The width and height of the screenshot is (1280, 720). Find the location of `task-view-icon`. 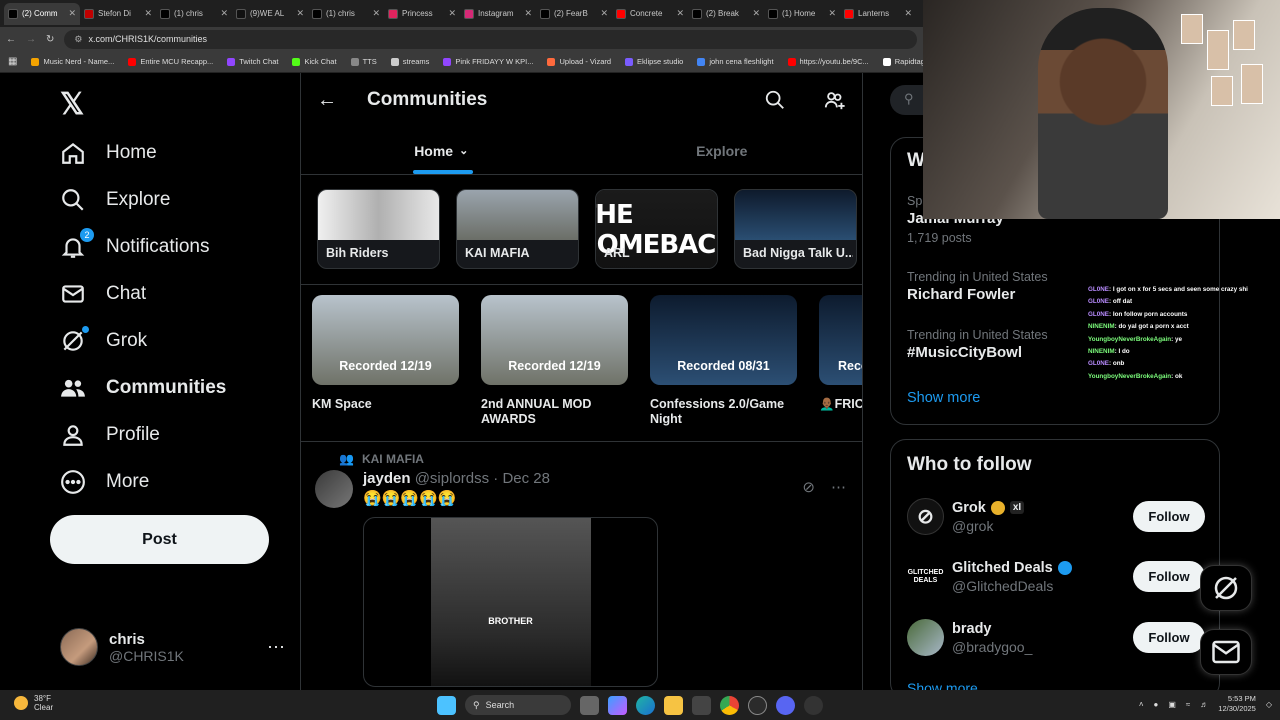

task-view-icon is located at coordinates (589, 705).